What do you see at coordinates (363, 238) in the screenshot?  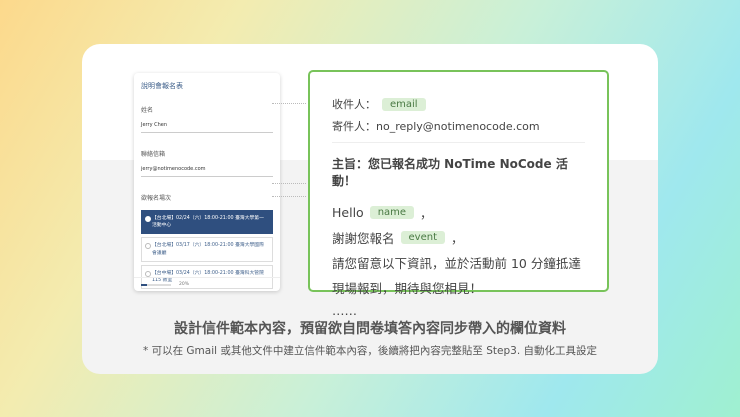 I see `thanks-text: 謝謝您報名` at bounding box center [363, 238].